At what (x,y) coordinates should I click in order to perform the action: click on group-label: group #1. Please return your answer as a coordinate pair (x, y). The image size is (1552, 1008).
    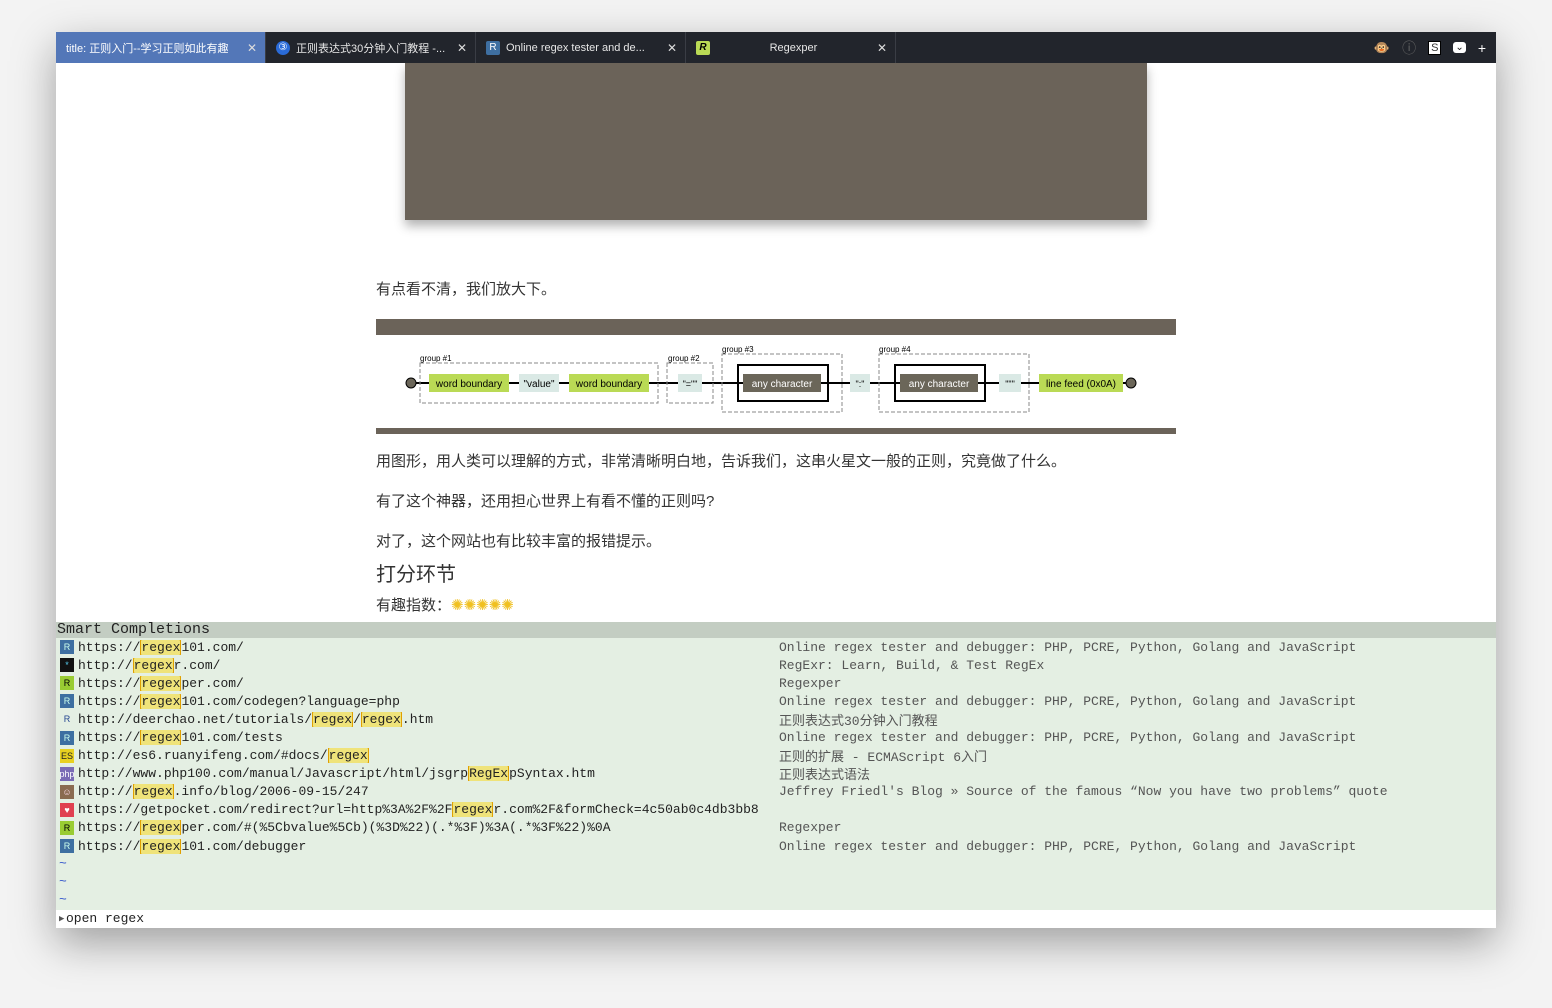
    Looking at the image, I should click on (436, 358).